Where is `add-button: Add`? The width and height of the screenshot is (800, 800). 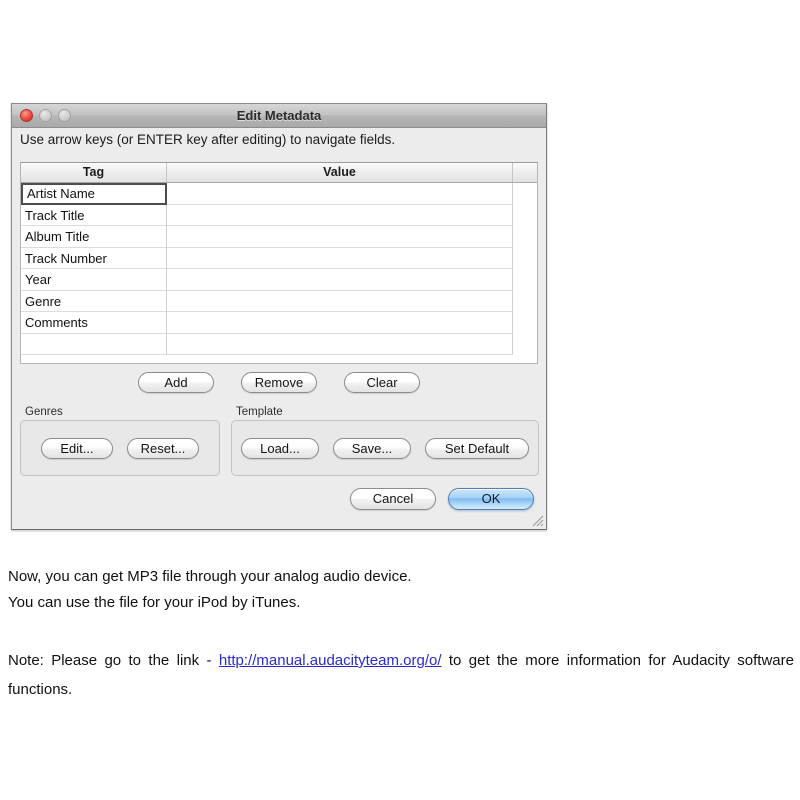 add-button: Add is located at coordinates (176, 382).